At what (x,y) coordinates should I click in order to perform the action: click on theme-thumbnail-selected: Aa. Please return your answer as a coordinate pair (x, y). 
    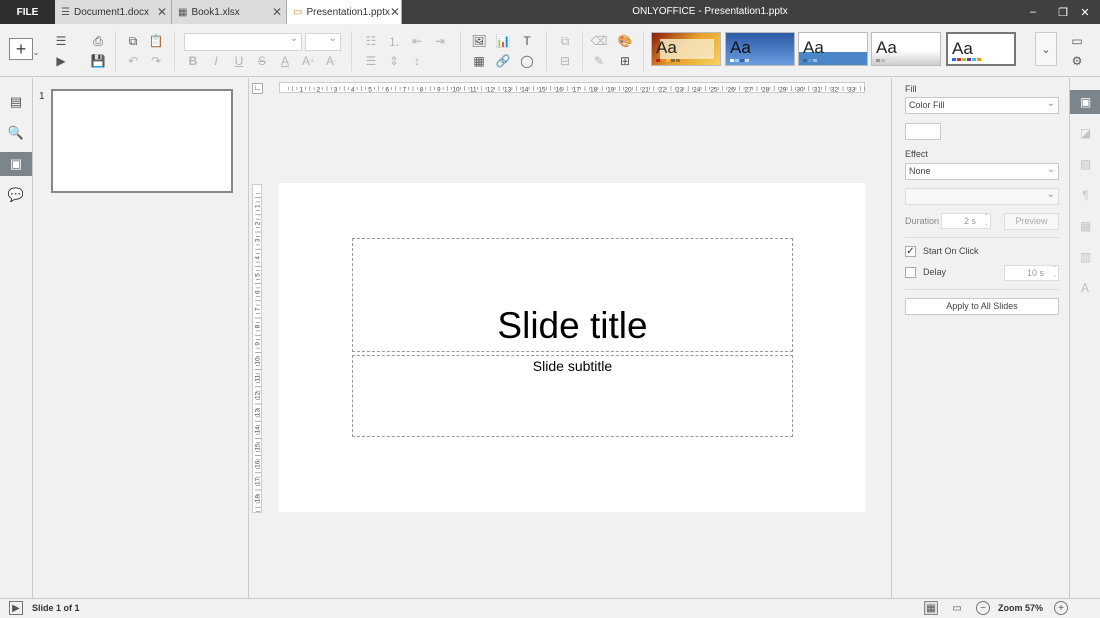
    Looking at the image, I should click on (981, 49).